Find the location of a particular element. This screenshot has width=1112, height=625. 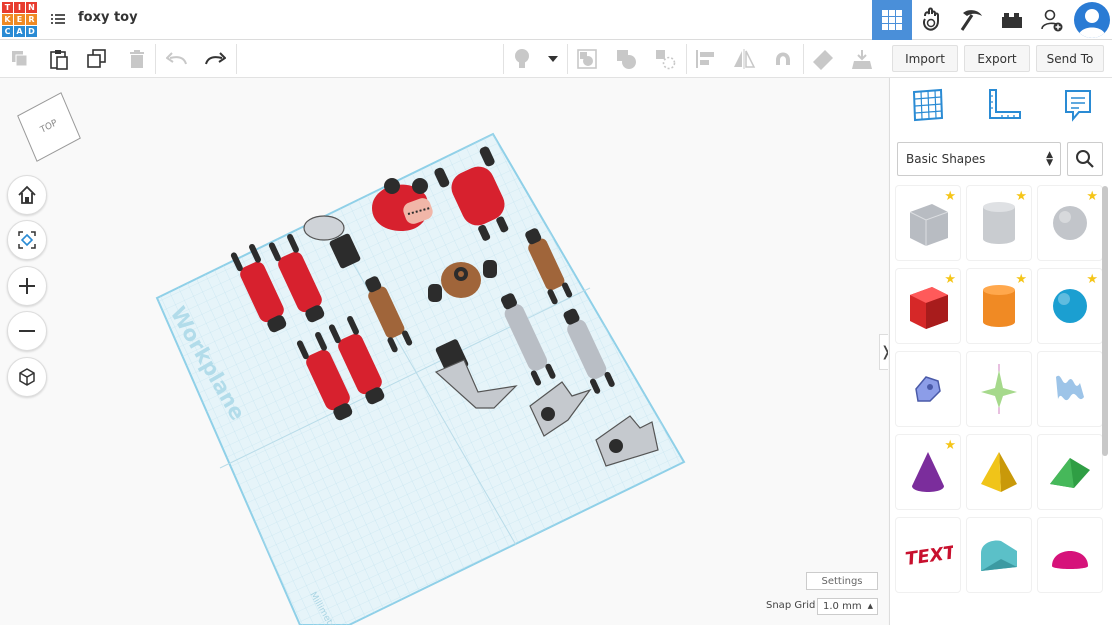

drop-icon is located at coordinates (862, 59).